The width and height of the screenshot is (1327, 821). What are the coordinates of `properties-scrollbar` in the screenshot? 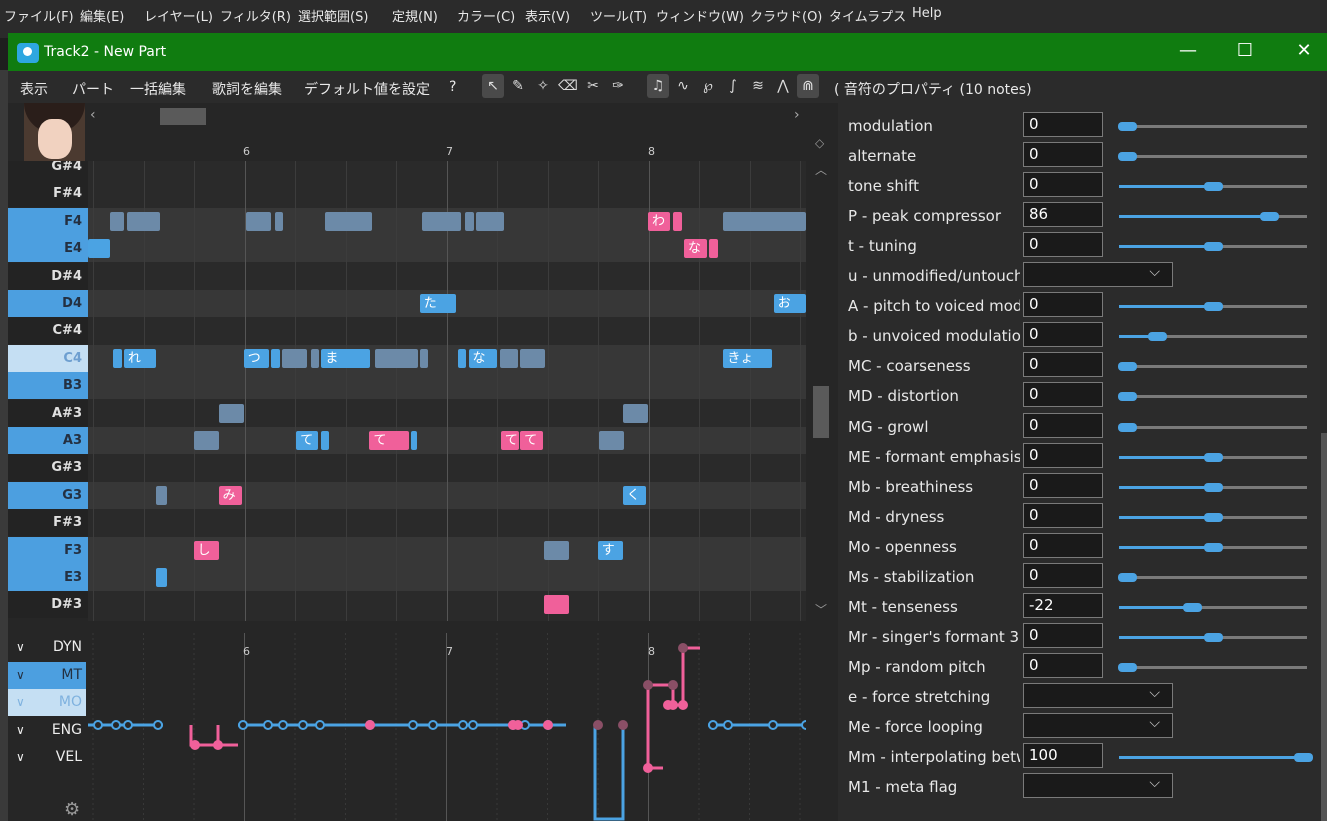 It's located at (1324, 627).